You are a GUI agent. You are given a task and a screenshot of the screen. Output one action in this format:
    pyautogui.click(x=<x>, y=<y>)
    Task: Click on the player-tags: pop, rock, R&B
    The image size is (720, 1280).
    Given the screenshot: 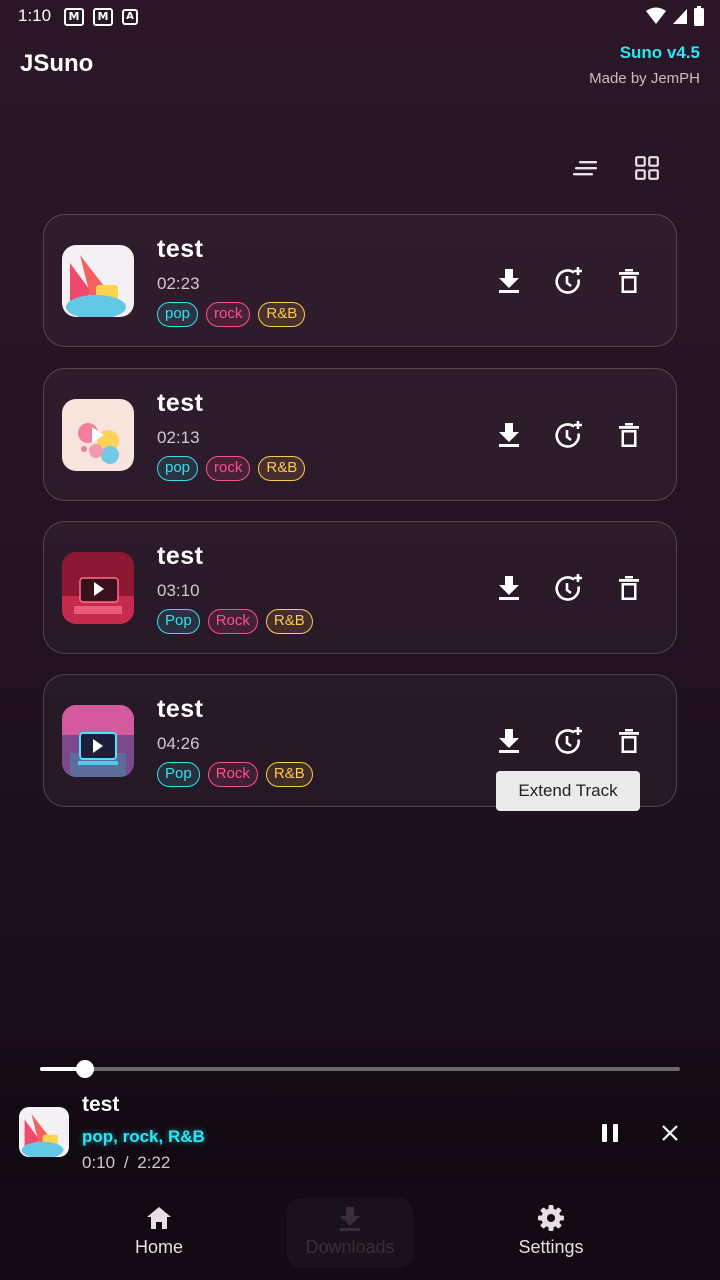 What is the action you would take?
    pyautogui.click(x=143, y=1136)
    